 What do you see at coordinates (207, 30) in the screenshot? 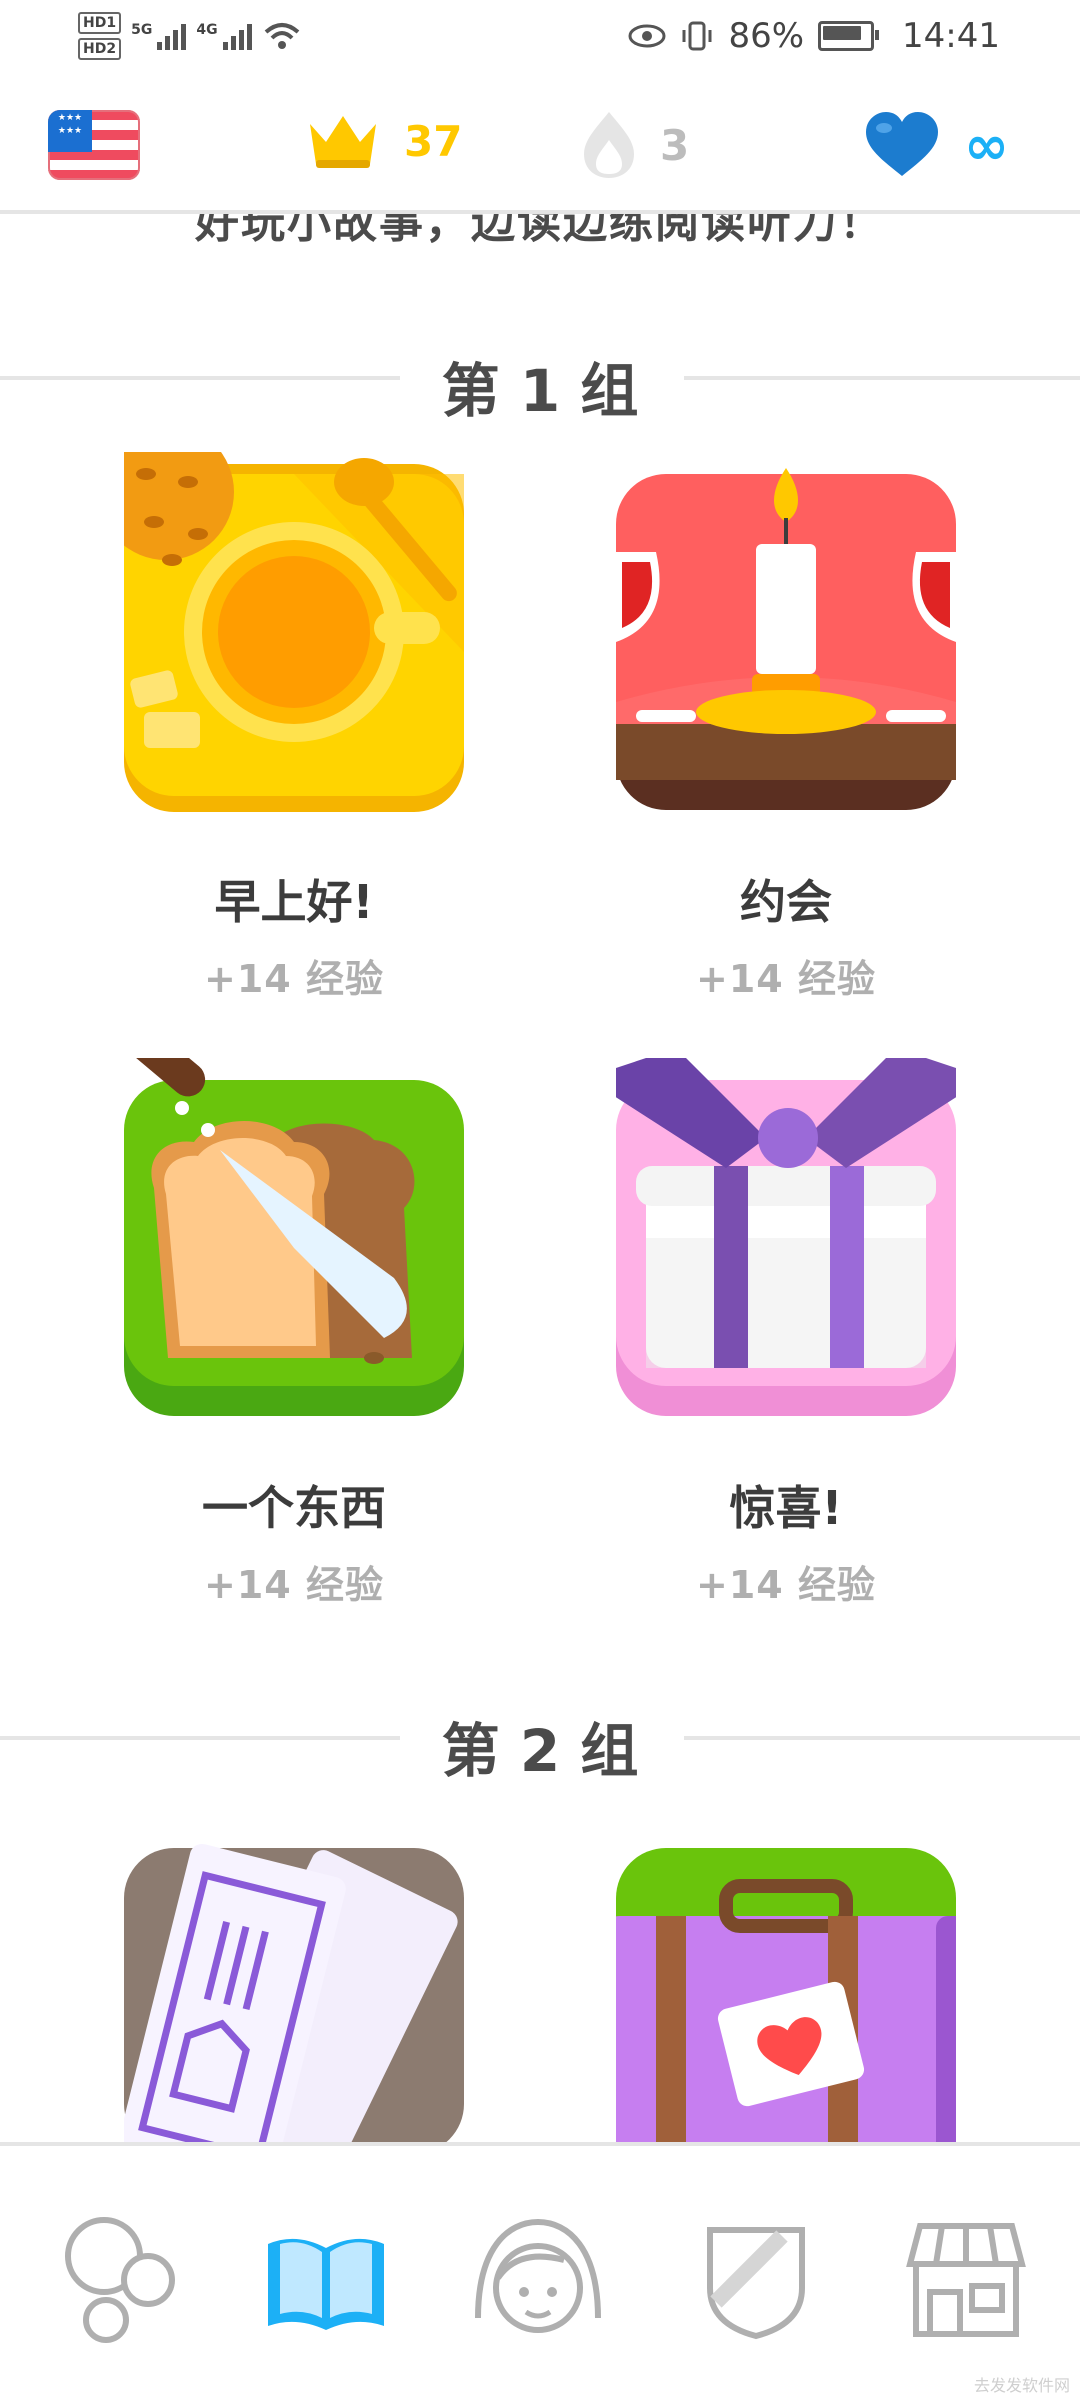
I see `net2-label: 4G` at bounding box center [207, 30].